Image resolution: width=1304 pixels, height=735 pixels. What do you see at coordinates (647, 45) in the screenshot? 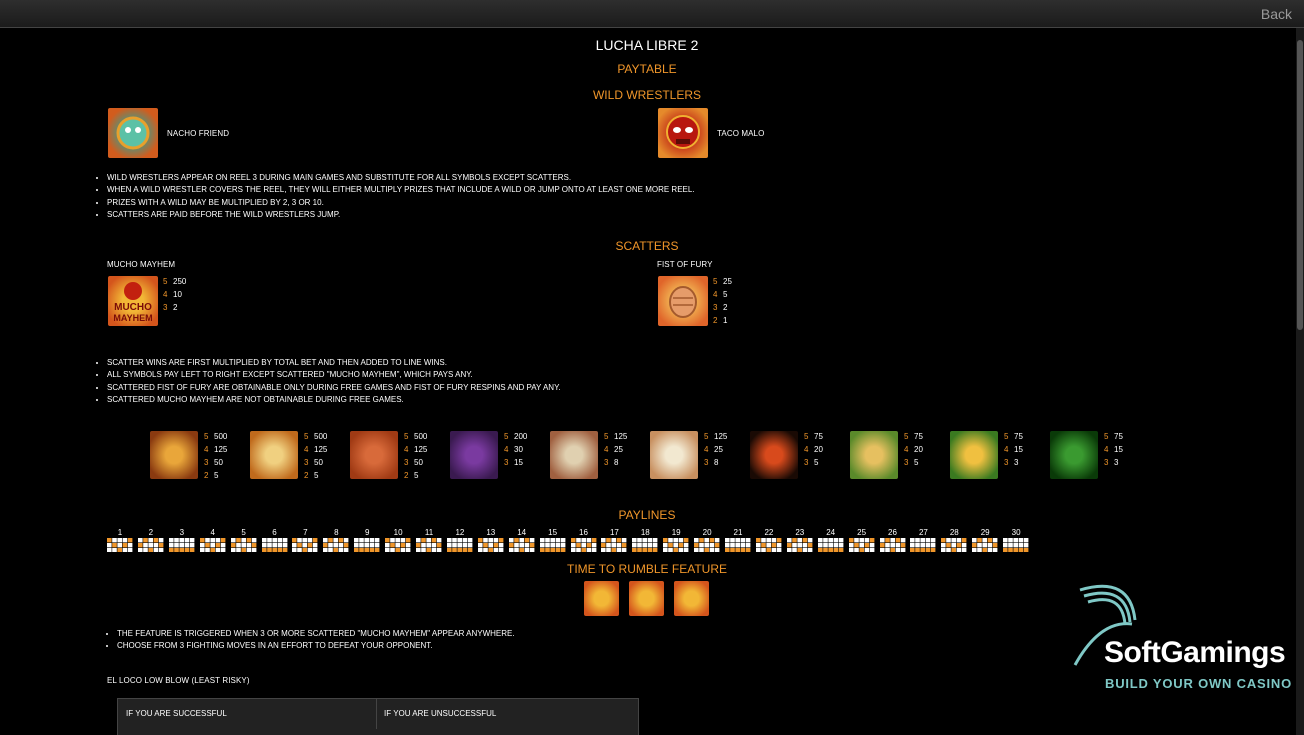
I see `game-title: LUCHA LIBRE 2` at bounding box center [647, 45].